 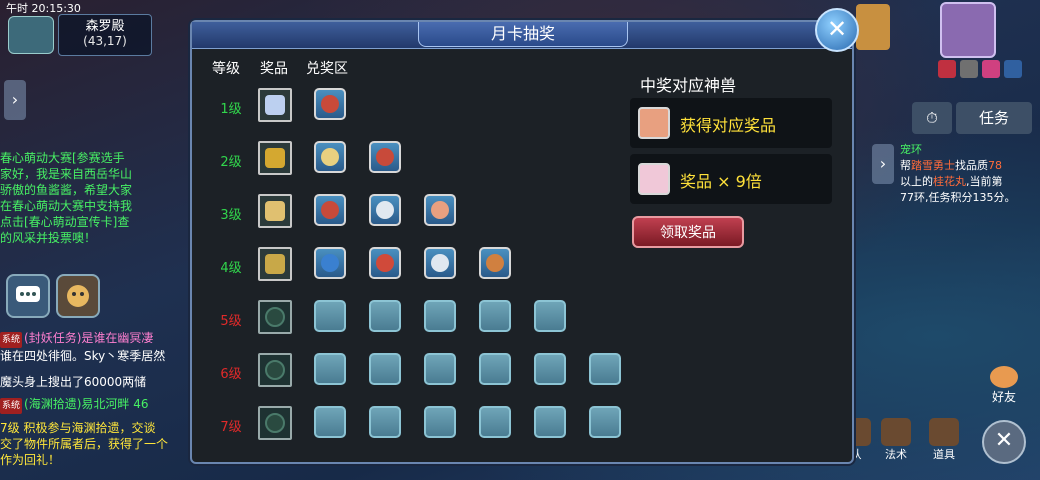 What do you see at coordinates (1004, 386) in the screenshot?
I see `friends-button: 好友` at bounding box center [1004, 386].